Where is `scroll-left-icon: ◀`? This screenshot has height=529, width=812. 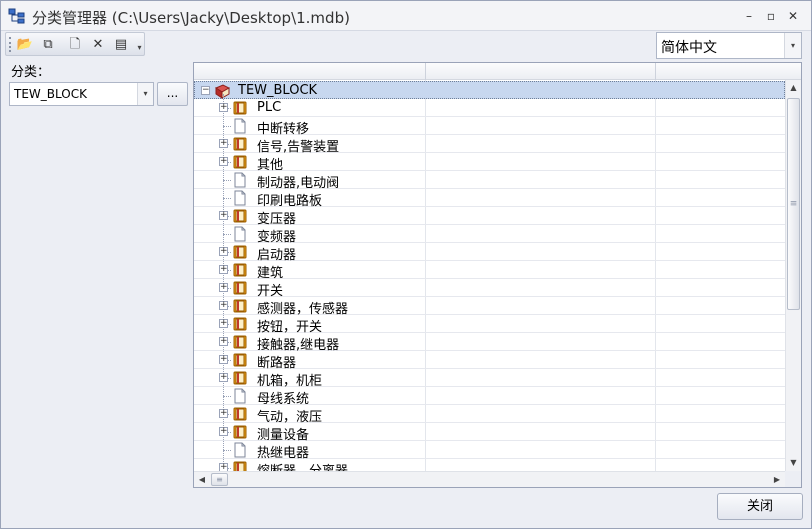
scroll-left-icon: ◀ is located at coordinates (202, 479).